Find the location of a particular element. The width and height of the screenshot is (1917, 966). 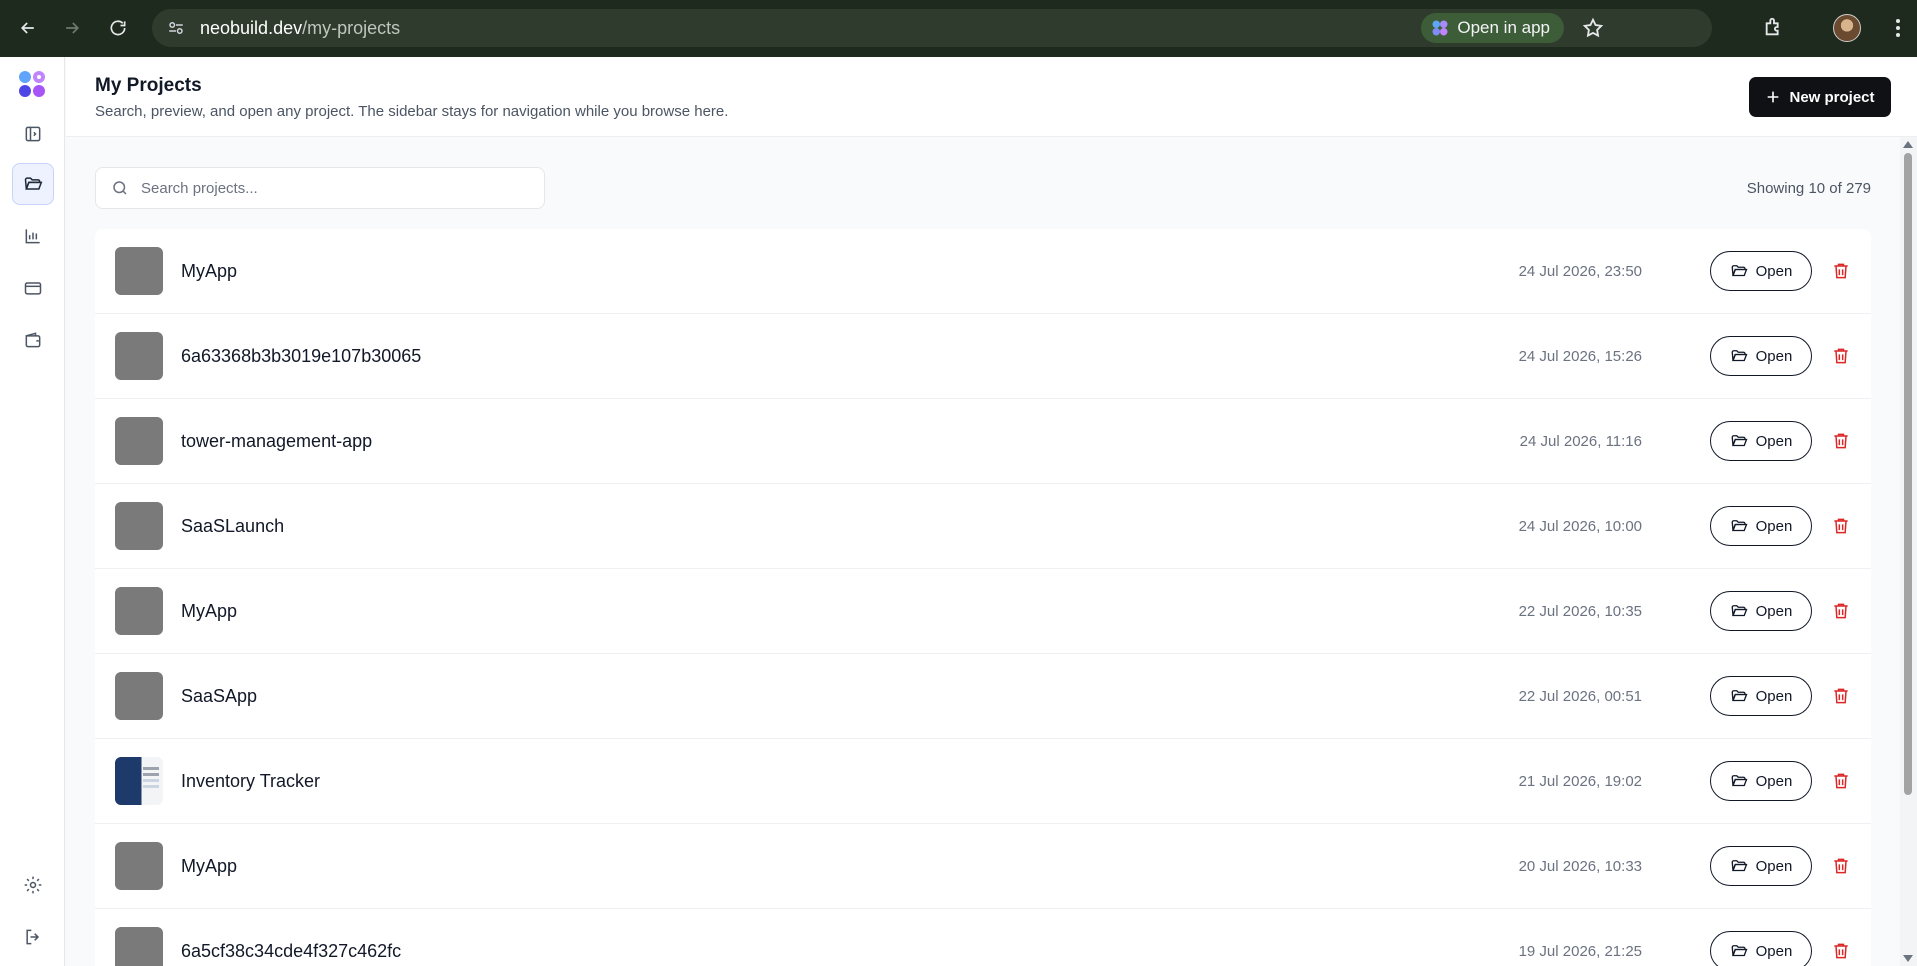

project-row: SaaSLaunch 24 Jul 2026, 10:00 Open is located at coordinates (983, 526).